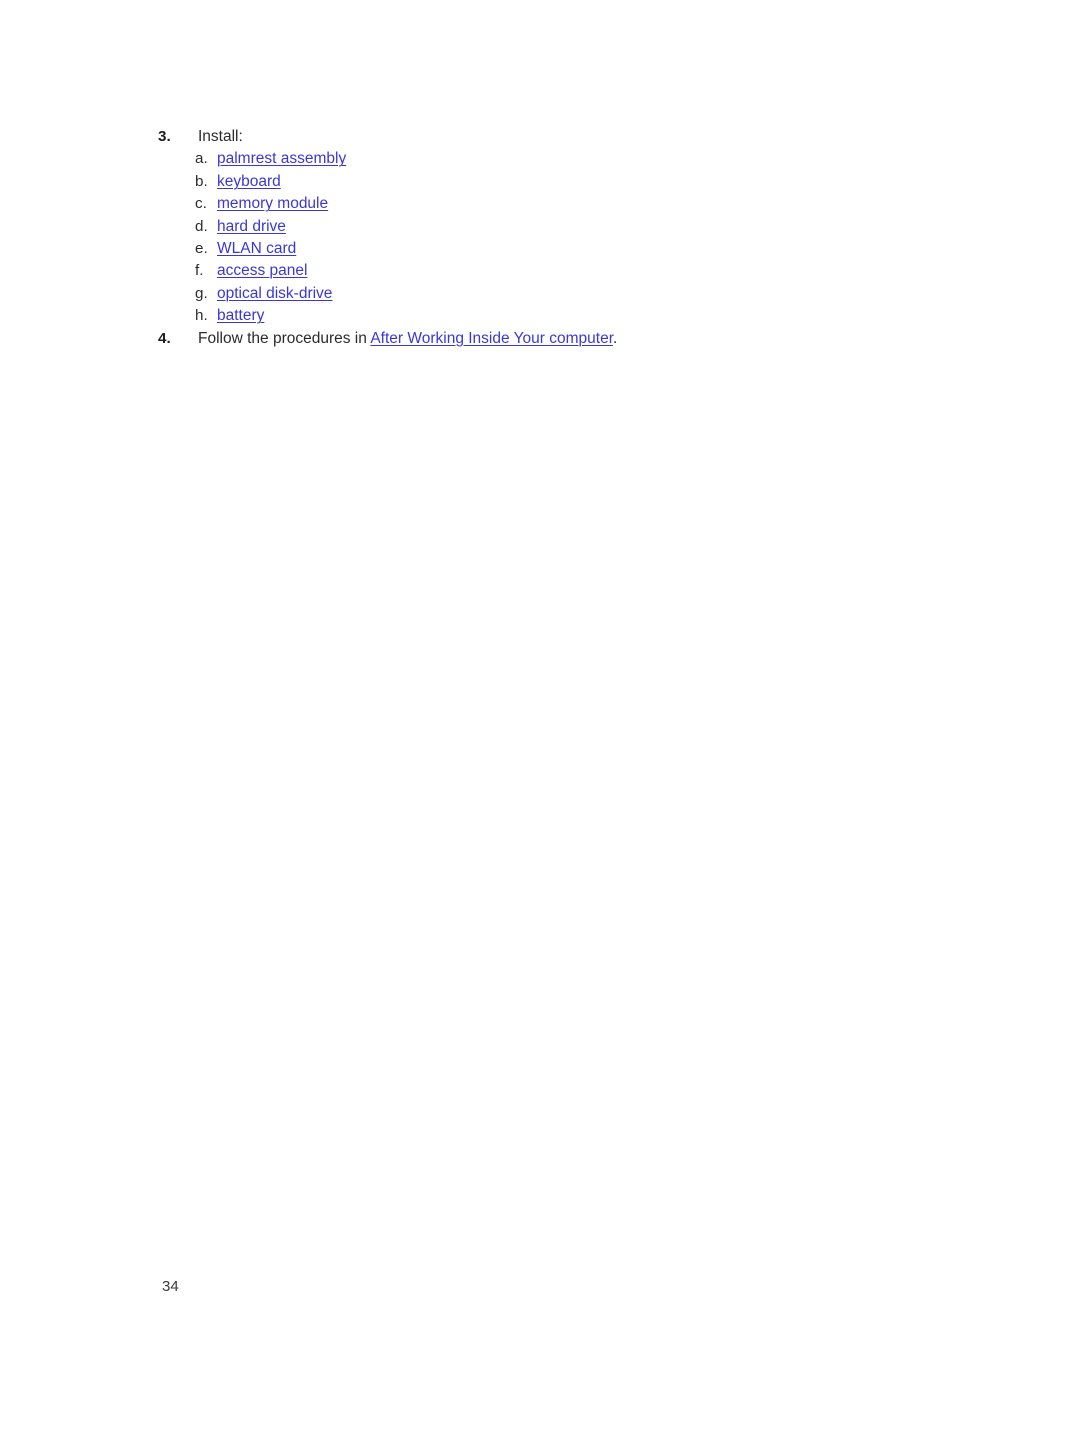 This screenshot has width=1080, height=1434. What do you see at coordinates (256, 249) in the screenshot?
I see `link-wlan-card: WLAN card` at bounding box center [256, 249].